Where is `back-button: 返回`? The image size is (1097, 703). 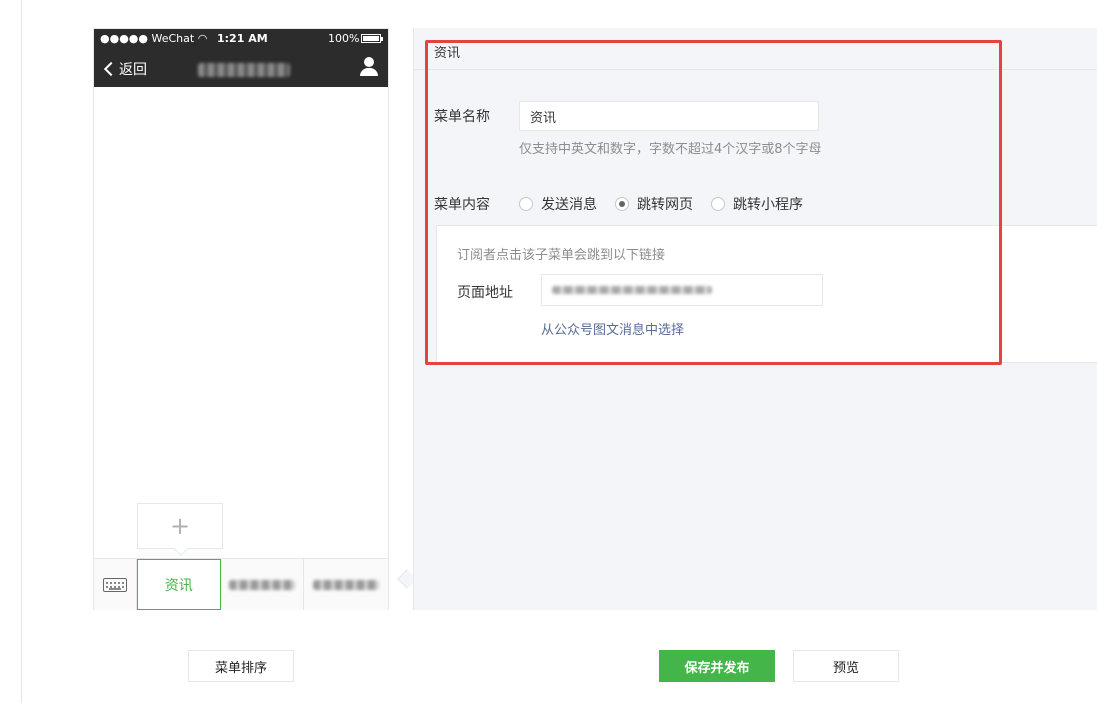
back-button: 返回 is located at coordinates (124, 69).